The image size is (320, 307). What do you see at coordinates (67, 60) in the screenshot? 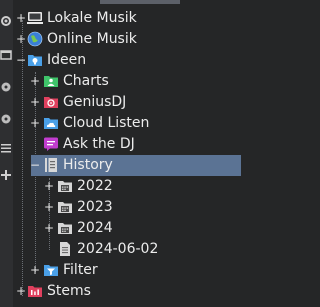
I see `tree-item-label: Ideen` at bounding box center [67, 60].